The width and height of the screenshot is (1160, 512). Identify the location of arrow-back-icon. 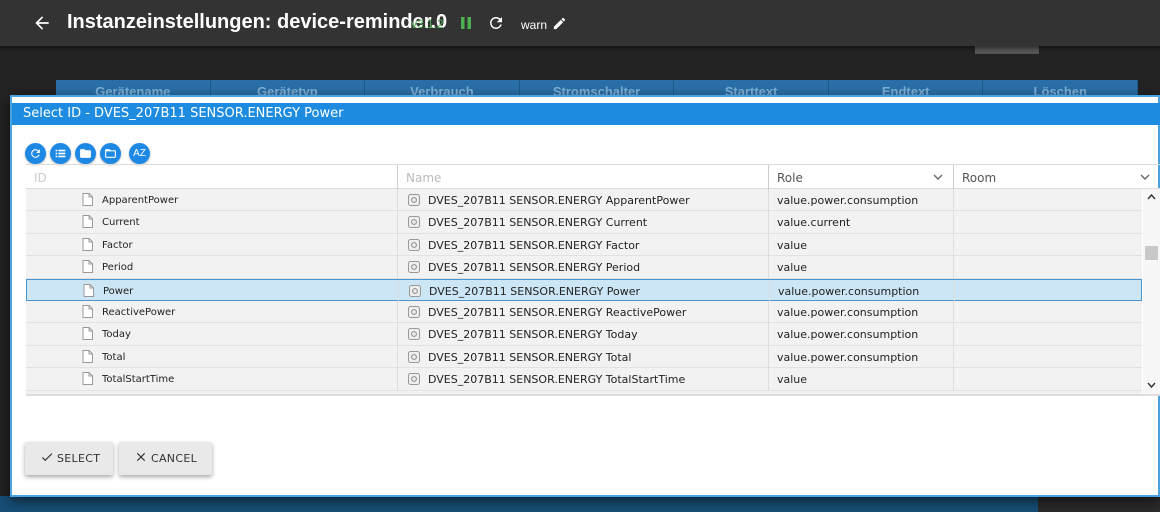
(42, 23).